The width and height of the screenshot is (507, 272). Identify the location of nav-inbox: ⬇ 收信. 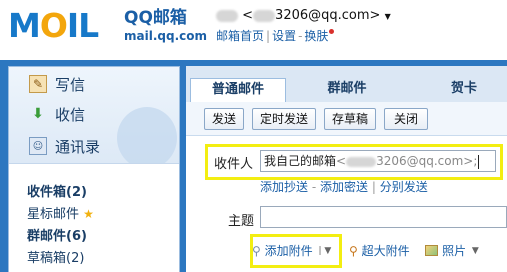
(57, 114).